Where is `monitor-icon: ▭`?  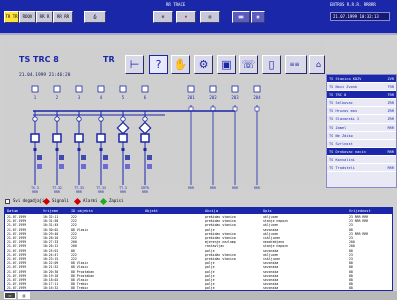
monitor-icon: ▭ is located at coordinates (10, 295).